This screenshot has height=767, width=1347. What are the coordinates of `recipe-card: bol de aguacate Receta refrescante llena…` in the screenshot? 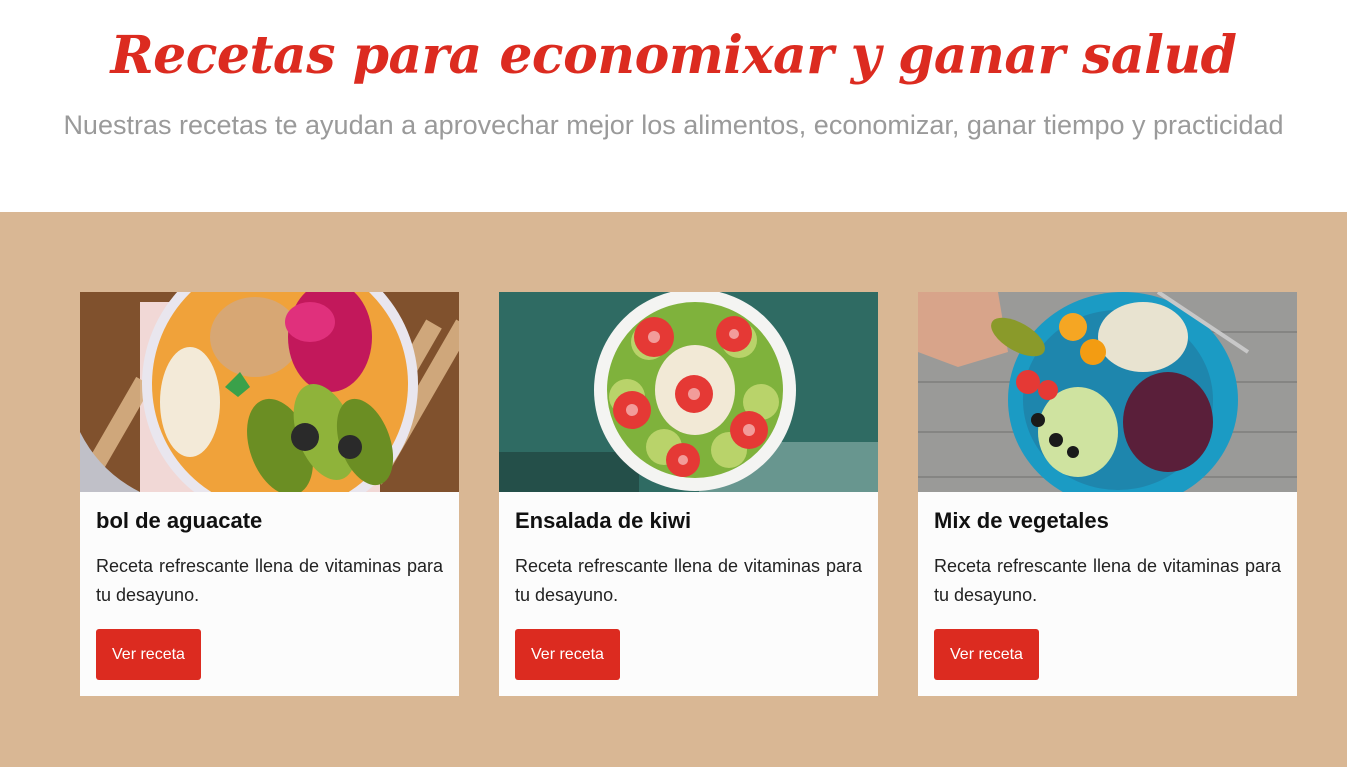 It's located at (269, 494).